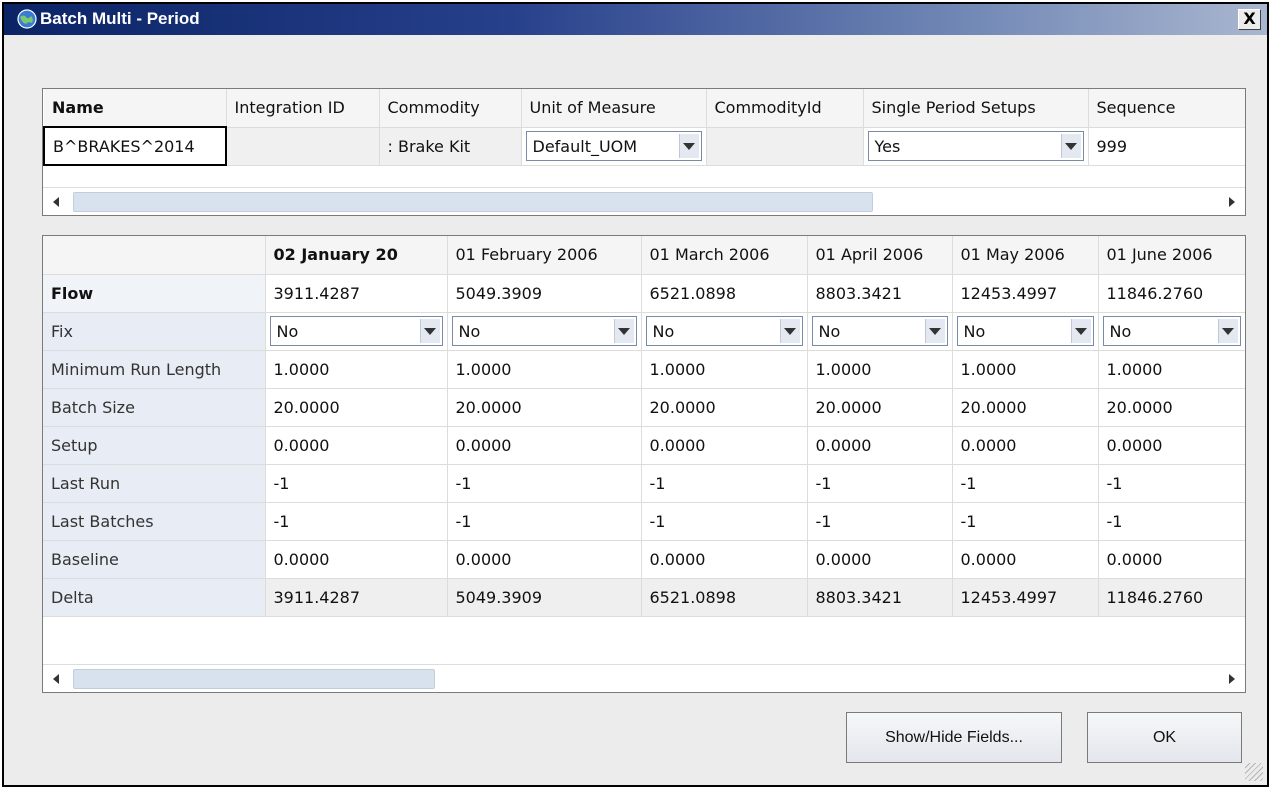  What do you see at coordinates (450, 146) in the screenshot?
I see `commodity-cell: : Brake Kit` at bounding box center [450, 146].